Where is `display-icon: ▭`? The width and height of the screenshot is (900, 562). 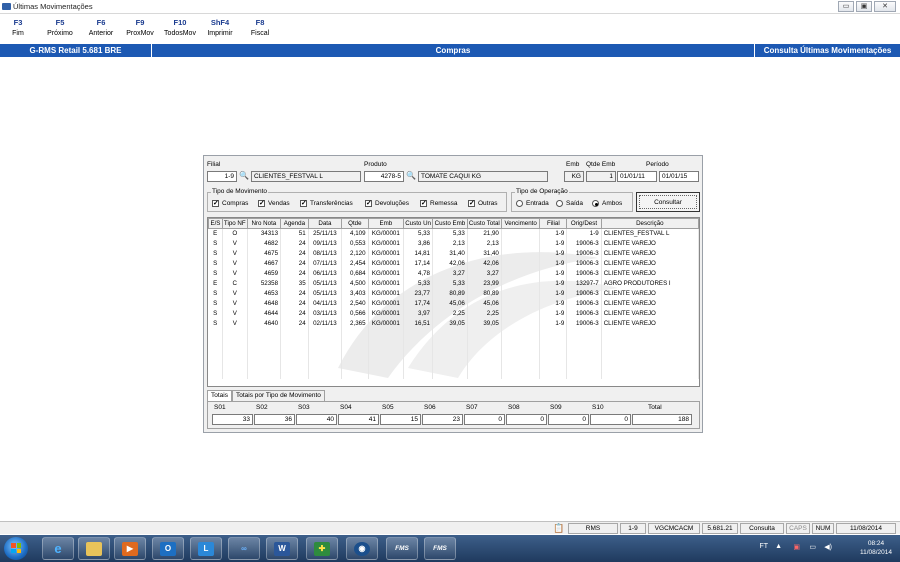 display-icon: ▭ is located at coordinates (812, 547).